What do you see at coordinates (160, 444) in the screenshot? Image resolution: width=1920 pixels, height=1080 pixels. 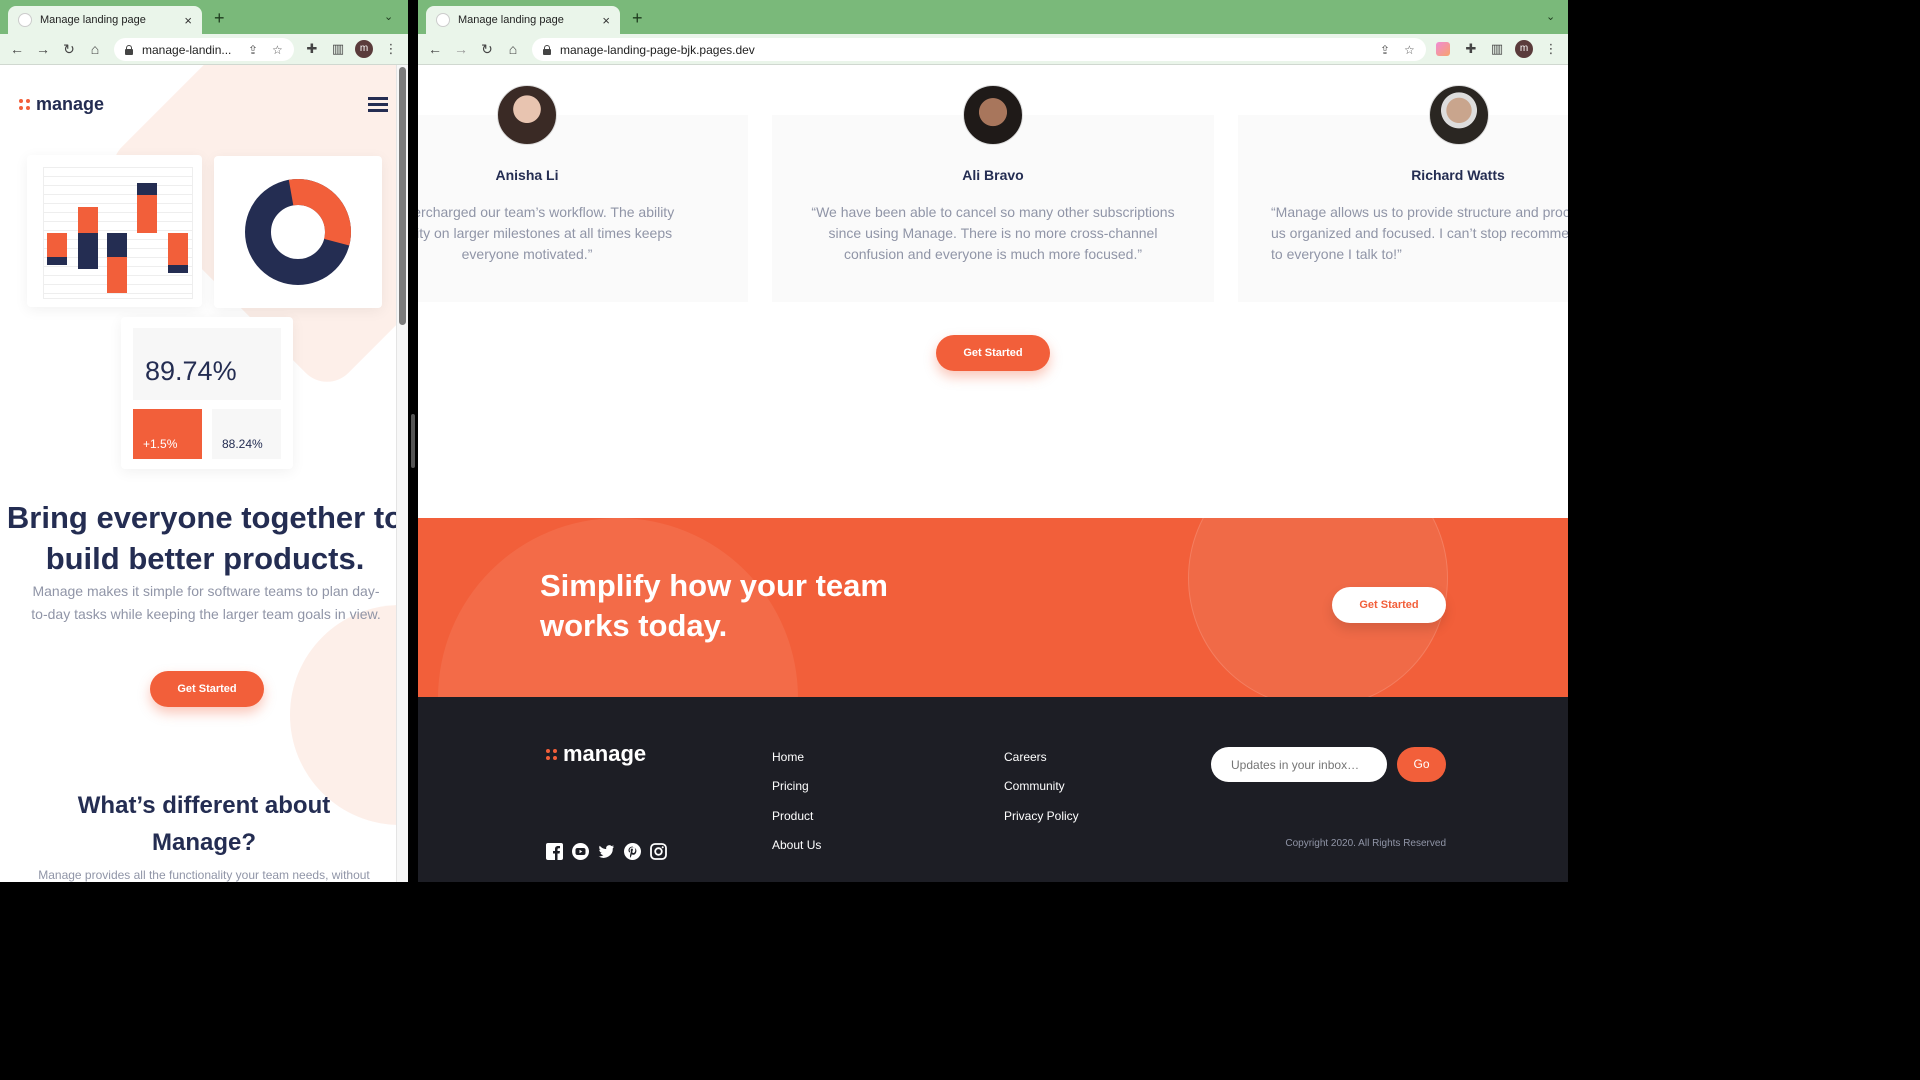 I see `stat-change-value: +1.5%` at bounding box center [160, 444].